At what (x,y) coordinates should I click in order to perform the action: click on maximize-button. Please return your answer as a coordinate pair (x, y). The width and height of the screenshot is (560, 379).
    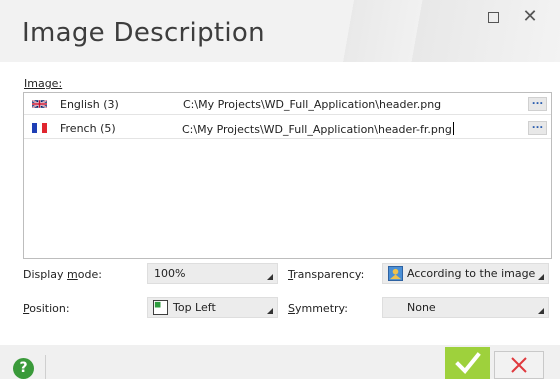
    Looking at the image, I should click on (493, 17).